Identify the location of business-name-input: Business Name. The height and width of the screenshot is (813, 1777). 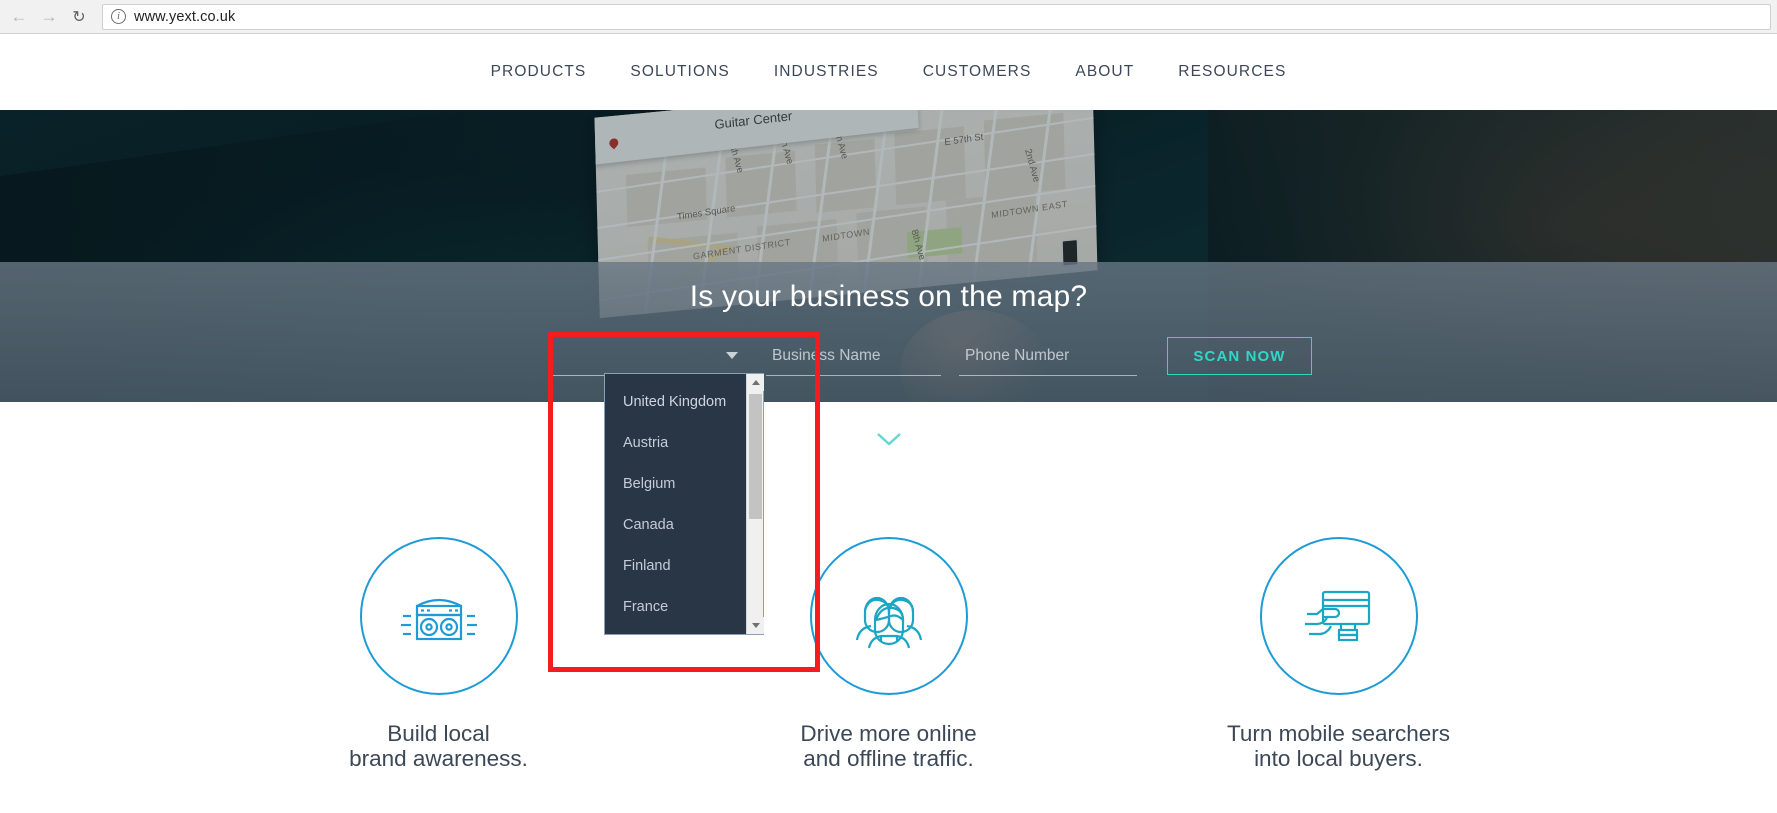
(853, 356).